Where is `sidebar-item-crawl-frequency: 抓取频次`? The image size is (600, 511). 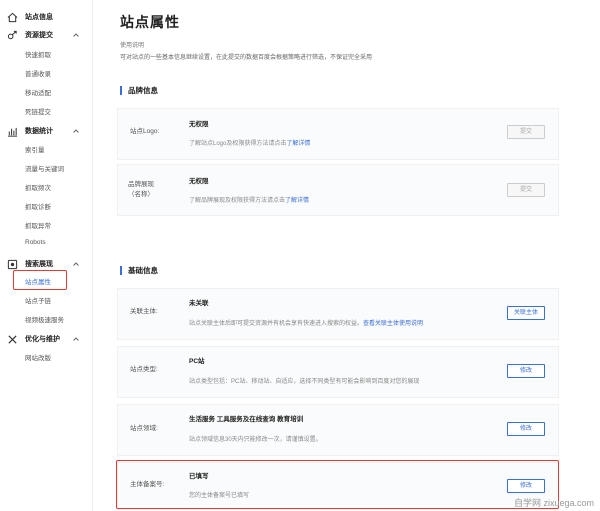 sidebar-item-crawl-frequency: 抓取频次 is located at coordinates (38, 187).